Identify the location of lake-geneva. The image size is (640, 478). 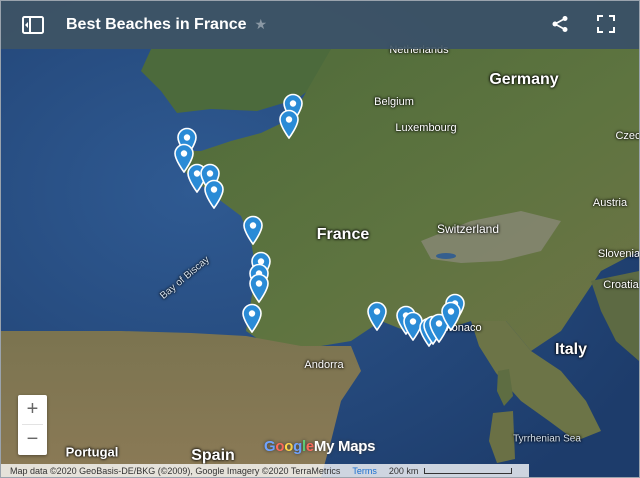
(446, 256).